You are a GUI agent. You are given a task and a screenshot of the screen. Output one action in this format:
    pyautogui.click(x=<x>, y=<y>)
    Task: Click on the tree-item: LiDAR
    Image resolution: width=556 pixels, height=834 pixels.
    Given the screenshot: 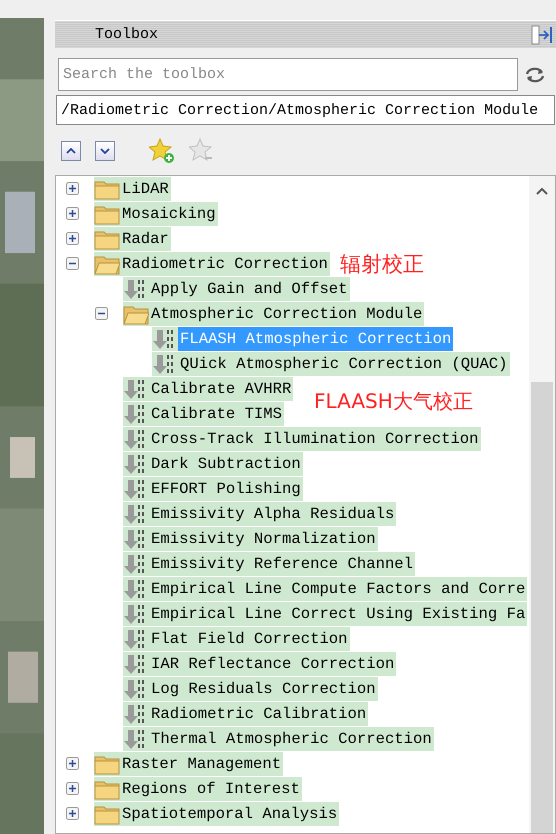 What is the action you would take?
    pyautogui.click(x=145, y=188)
    